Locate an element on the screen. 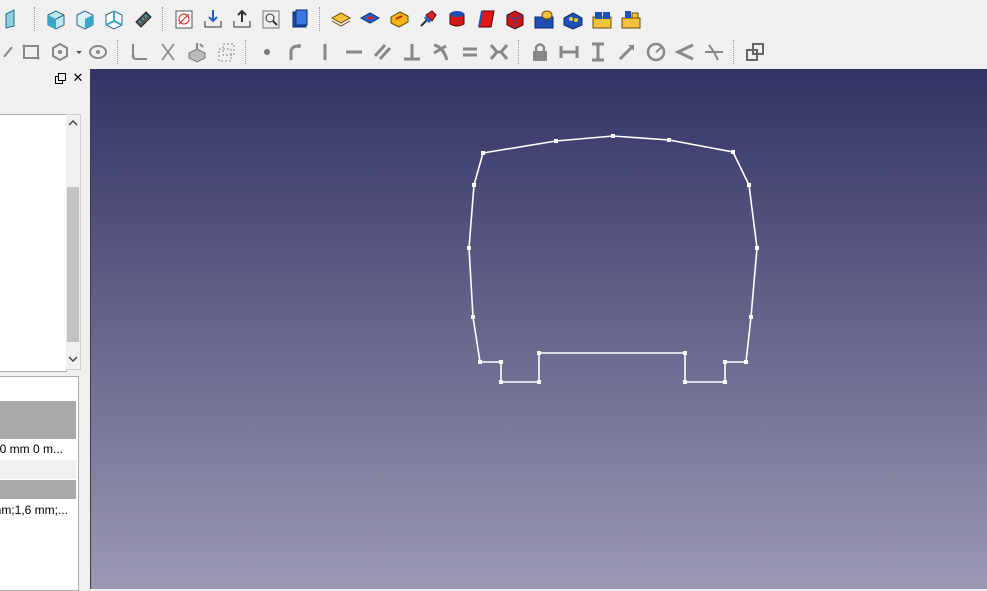 Image resolution: width=987 pixels, height=591 pixels. tangent-curve-icon is located at coordinates (440, 52).